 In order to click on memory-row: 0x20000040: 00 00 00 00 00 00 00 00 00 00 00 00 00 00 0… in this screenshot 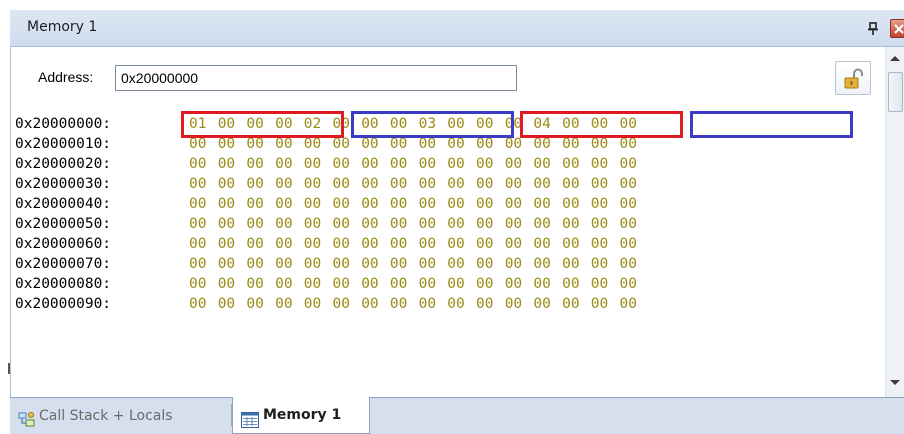, I will do `click(445, 204)`.